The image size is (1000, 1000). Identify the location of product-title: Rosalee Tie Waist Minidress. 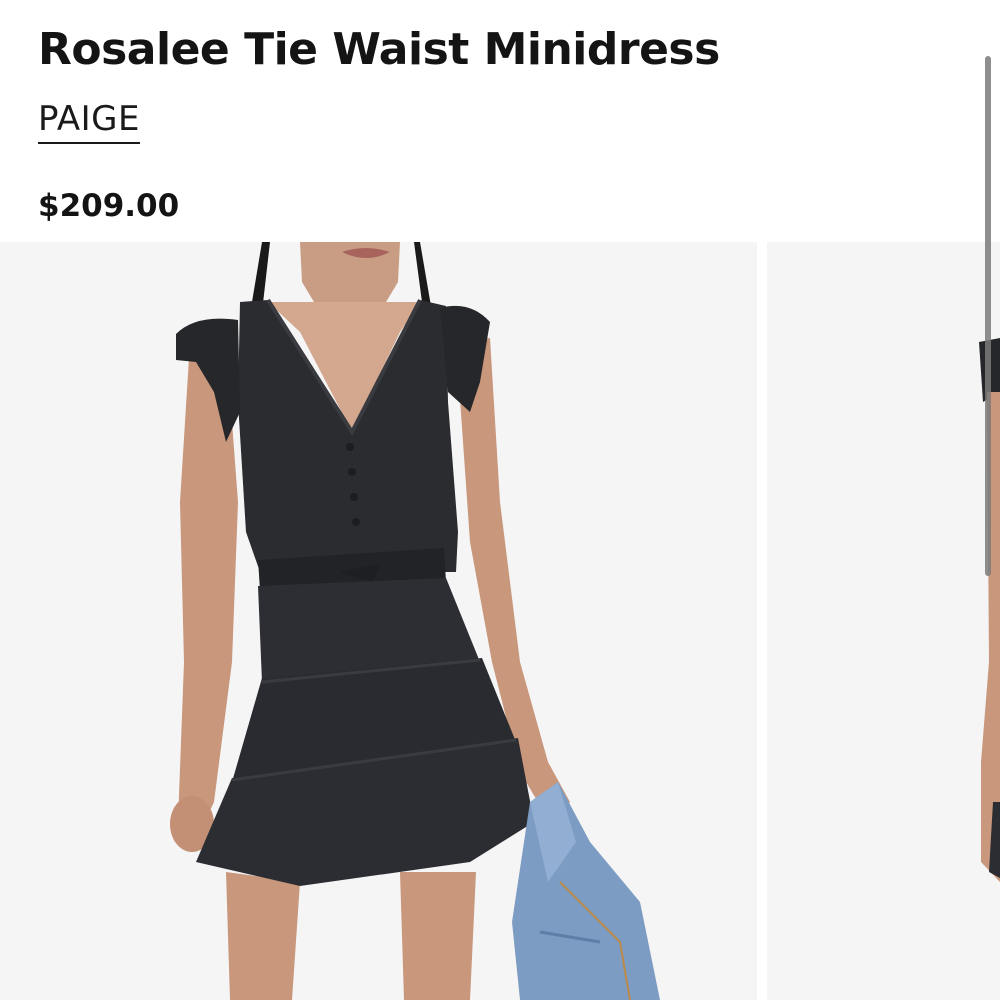
(379, 49).